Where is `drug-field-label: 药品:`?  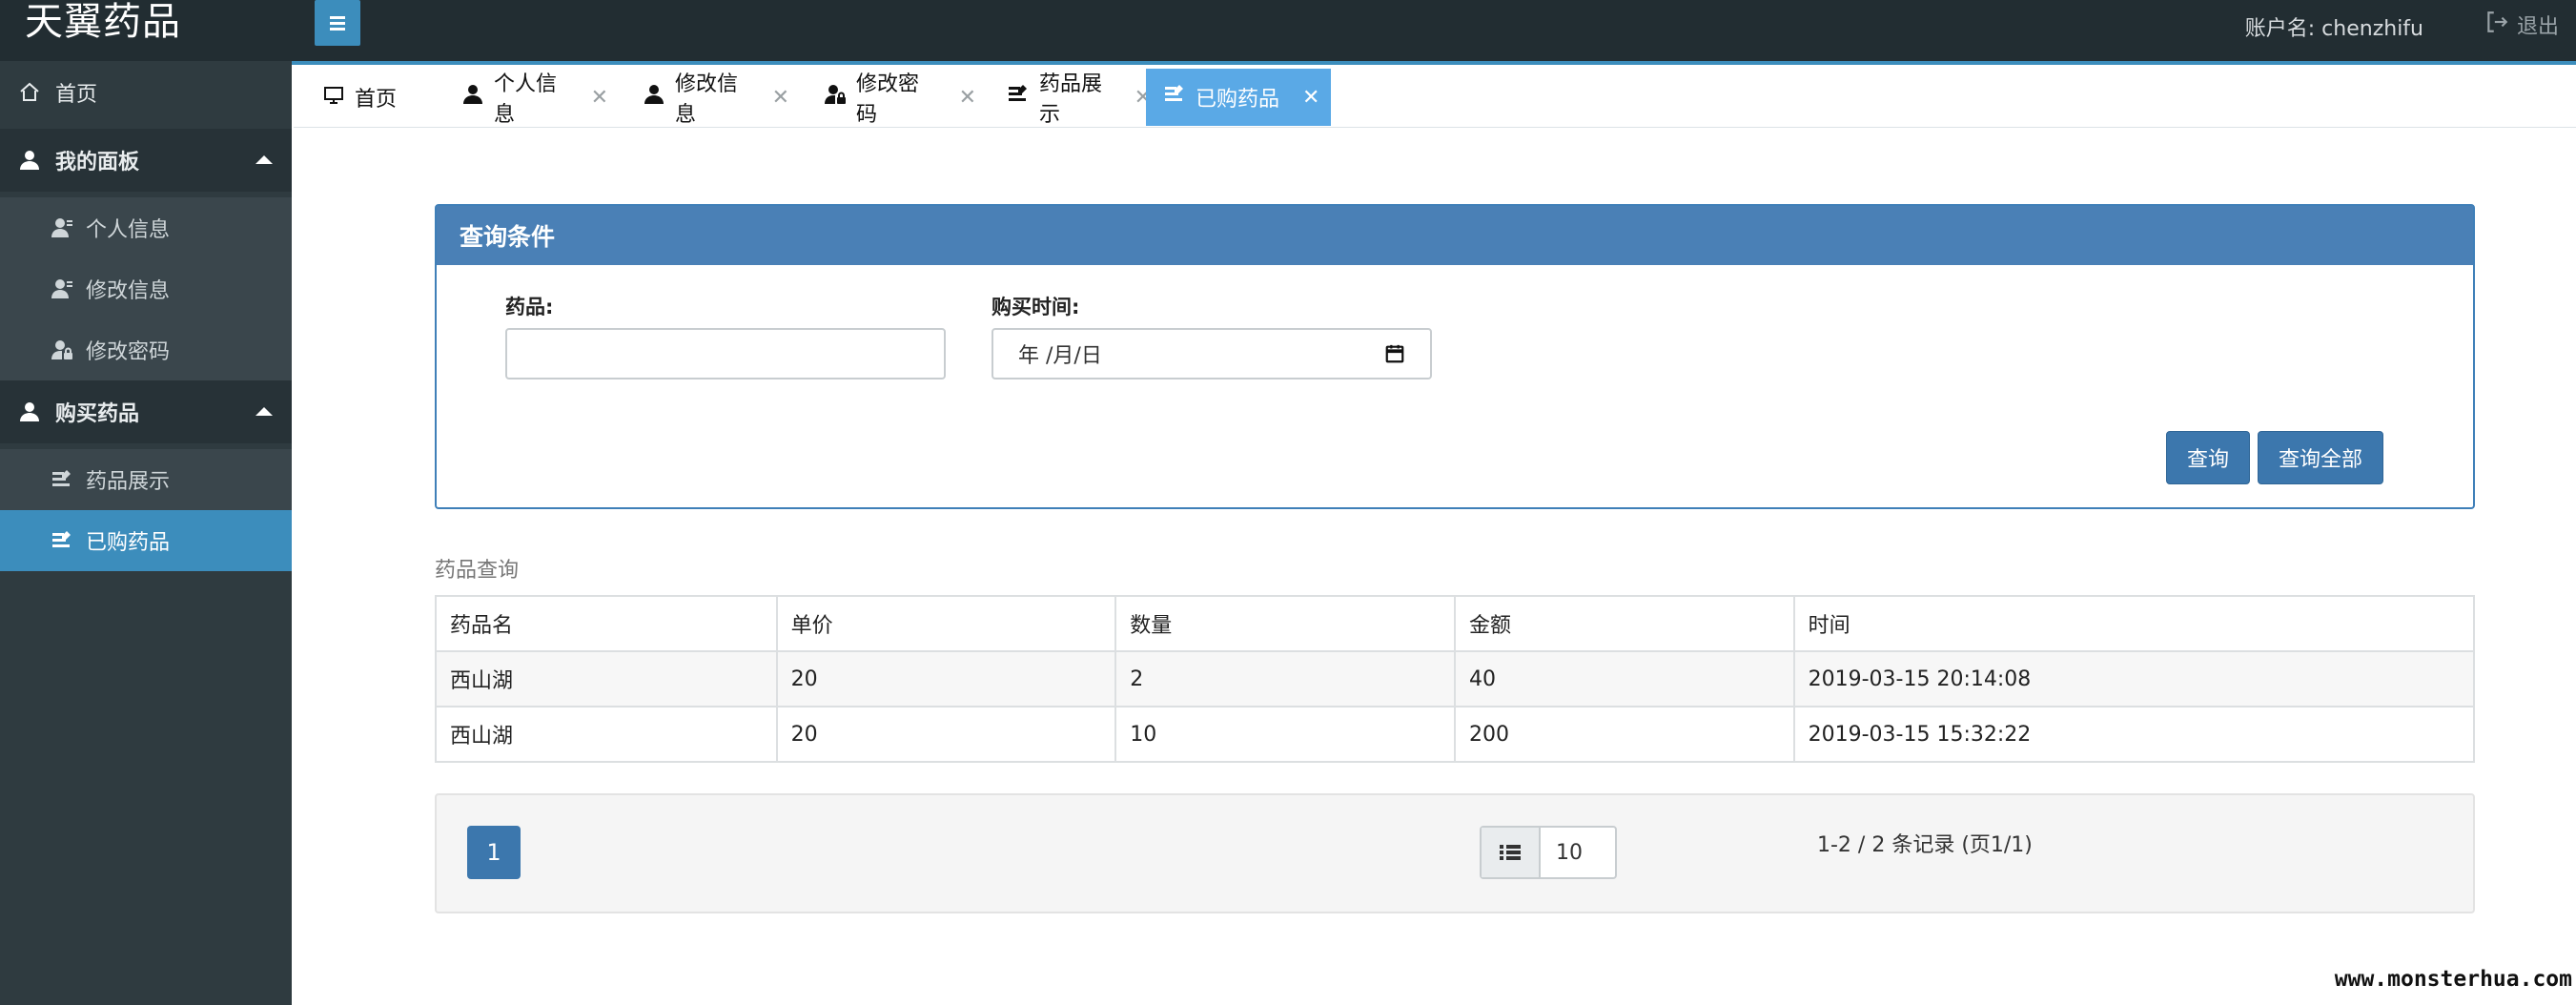
drug-field-label: 药品: is located at coordinates (530, 307).